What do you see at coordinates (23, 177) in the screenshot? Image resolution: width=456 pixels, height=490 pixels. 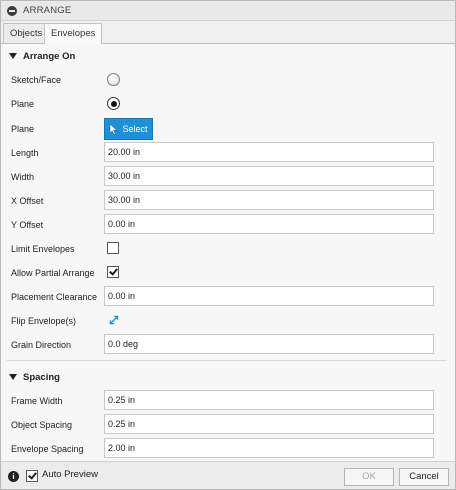 I see `width-label: Width` at bounding box center [23, 177].